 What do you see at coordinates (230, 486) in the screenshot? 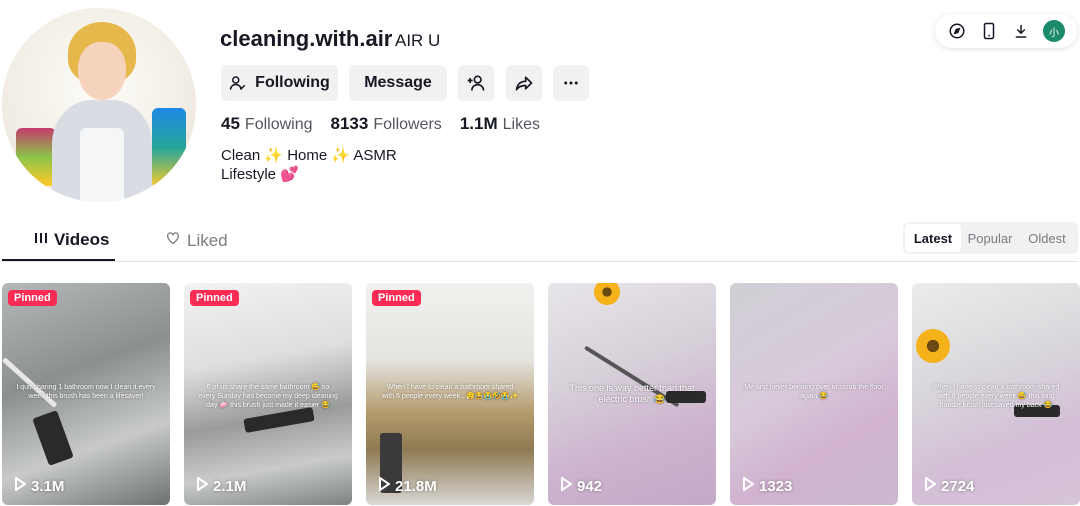
I see `view-count: 2.1M` at bounding box center [230, 486].